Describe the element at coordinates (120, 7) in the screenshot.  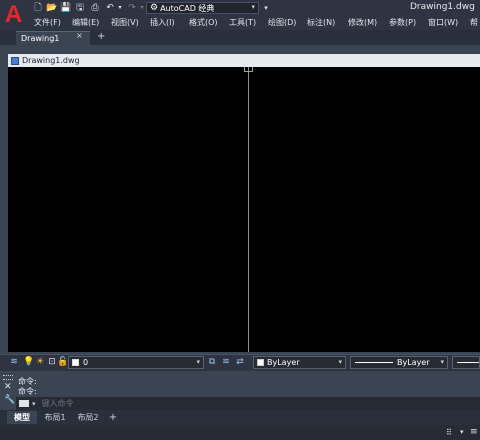
I see `undo-dropdown-icon: ▾` at that location.